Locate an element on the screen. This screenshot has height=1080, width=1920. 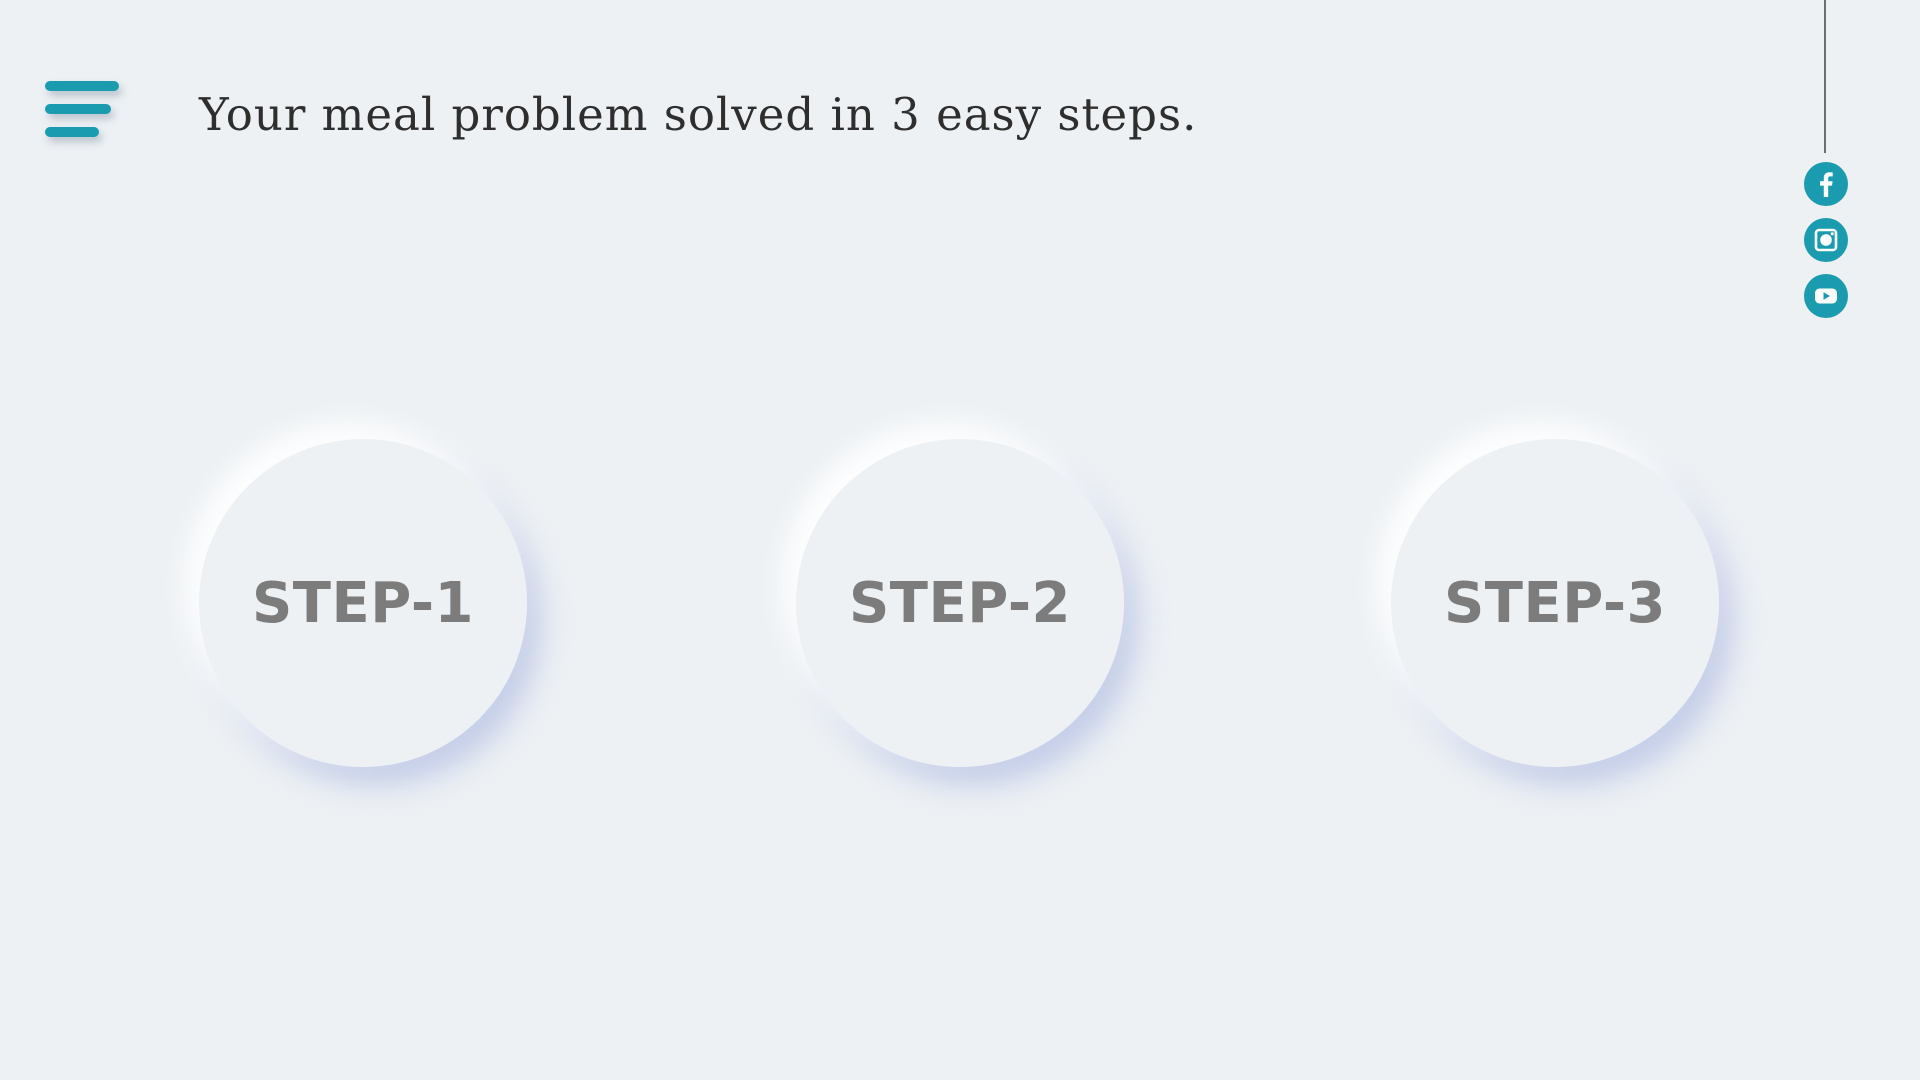
step-label: STEP-3 is located at coordinates (1555, 603).